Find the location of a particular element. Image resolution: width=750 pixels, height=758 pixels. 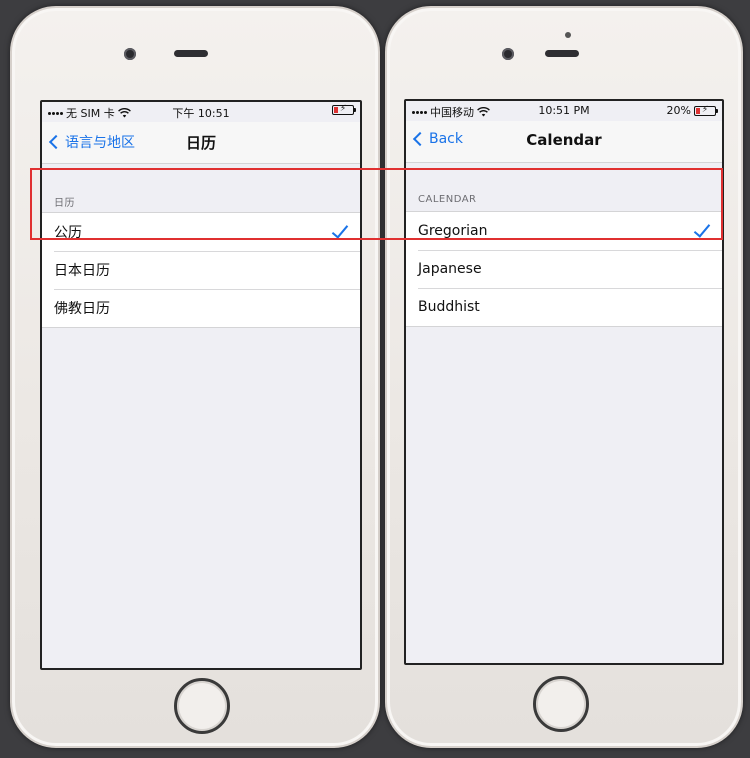

row-label: 公历 is located at coordinates (68, 233).